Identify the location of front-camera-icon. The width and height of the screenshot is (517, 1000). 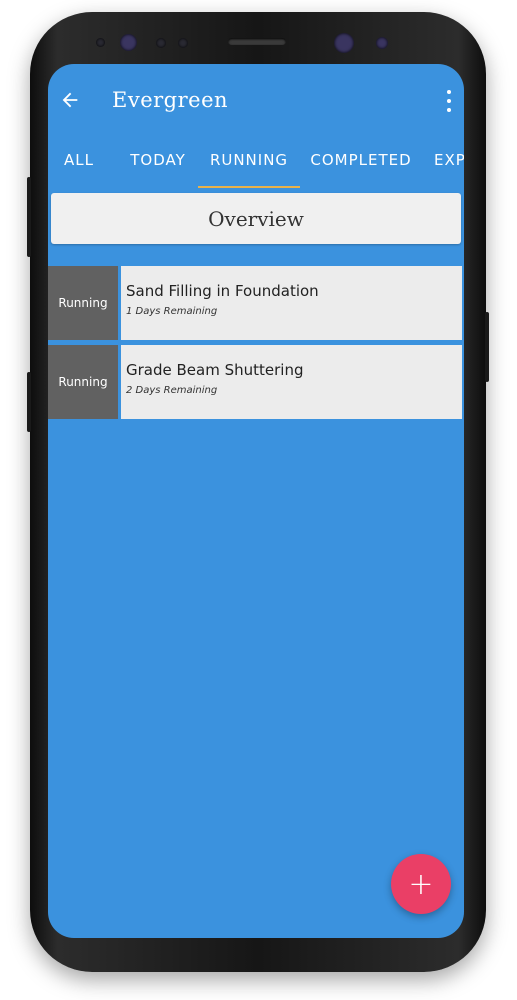
(344, 43).